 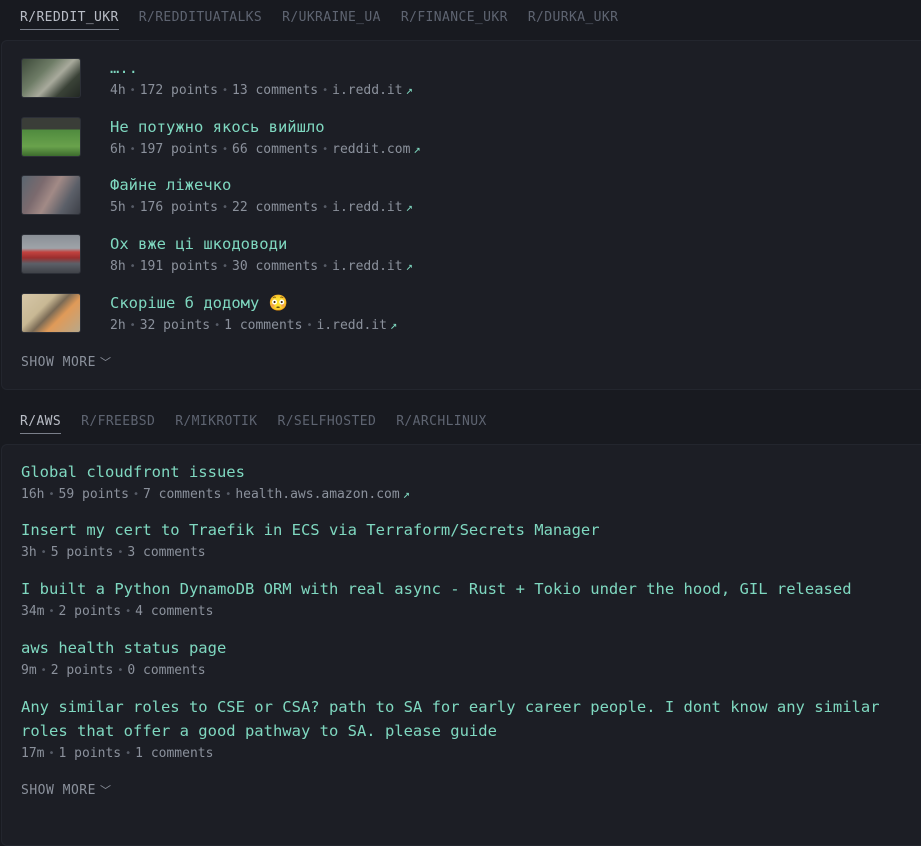 What do you see at coordinates (510, 91) in the screenshot?
I see `post-meta: 4h • 172 points • 13 comments • i.redd.it ↗` at bounding box center [510, 91].